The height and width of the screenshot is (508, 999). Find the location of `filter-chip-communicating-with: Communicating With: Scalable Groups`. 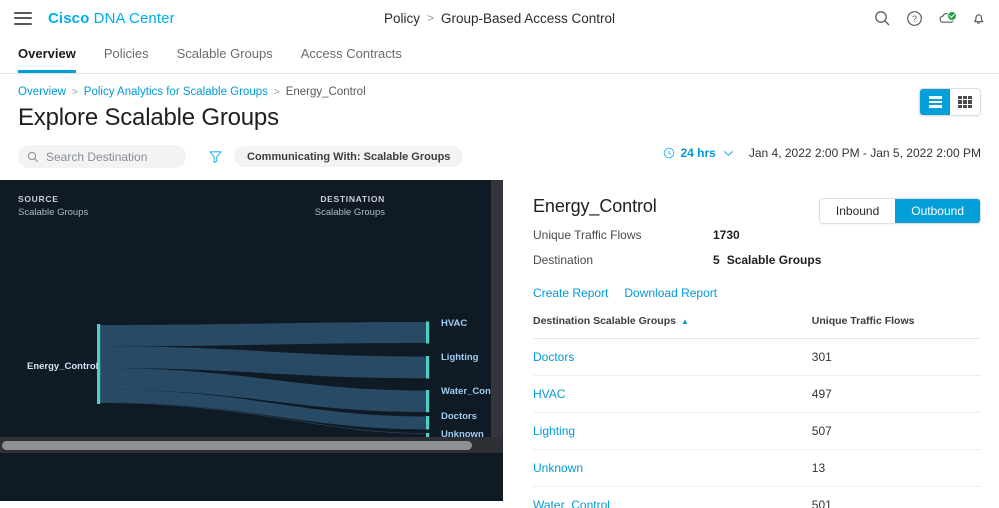

filter-chip-communicating-with: Communicating With: Scalable Groups is located at coordinates (349, 156).